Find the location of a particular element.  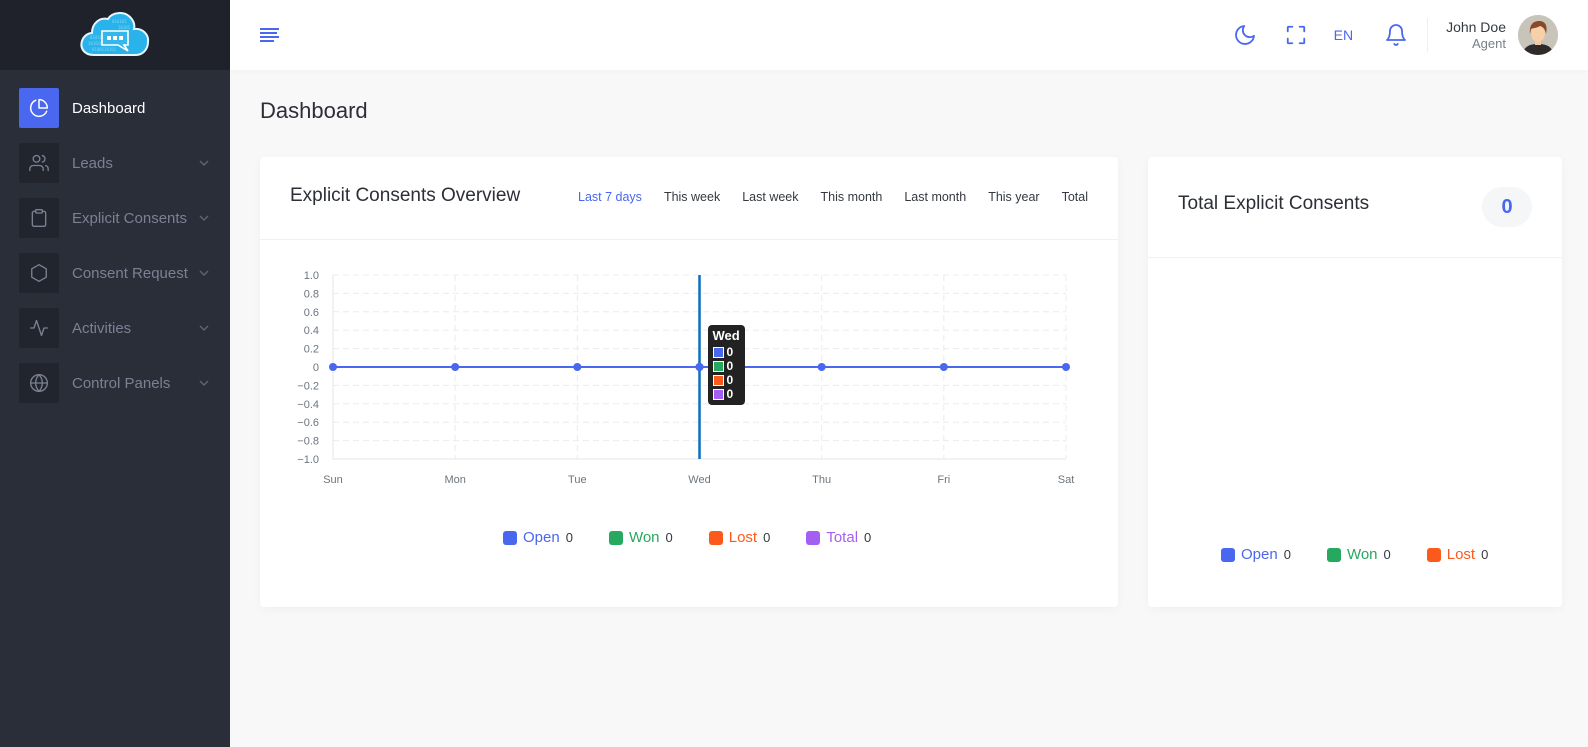

language-selector: EN is located at coordinates (1343, 35).